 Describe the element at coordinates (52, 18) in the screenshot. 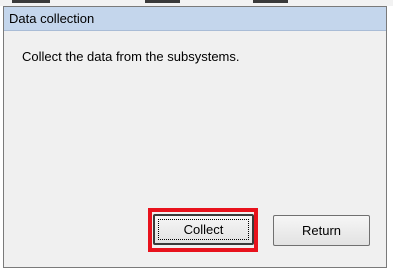

I see `dialog-title: Data collection` at that location.